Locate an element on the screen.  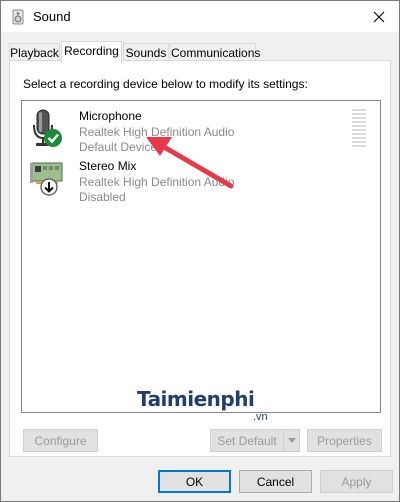
apply-button: Apply is located at coordinates (356, 481).